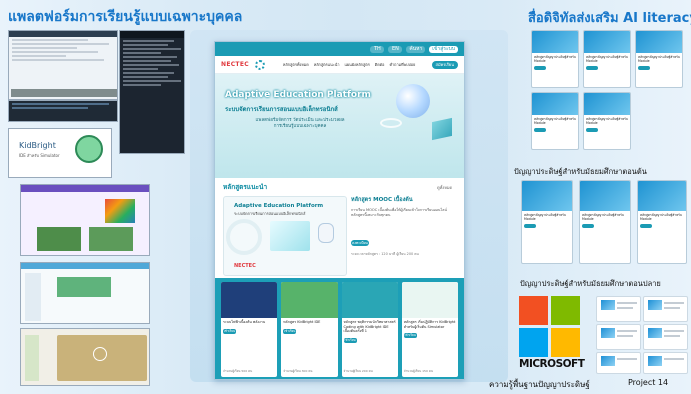  I want to click on feature-logo: NECTEC, so click(245, 266).